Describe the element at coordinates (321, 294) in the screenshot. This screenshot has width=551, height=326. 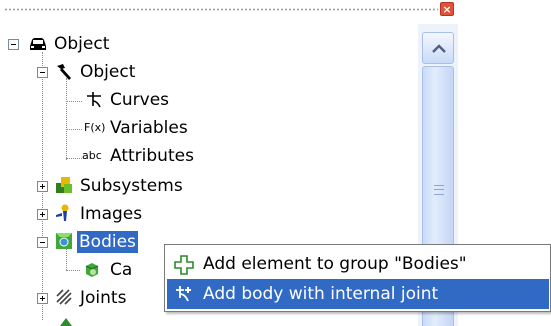
I see `menu-item-label: Add body with internal joint` at that location.